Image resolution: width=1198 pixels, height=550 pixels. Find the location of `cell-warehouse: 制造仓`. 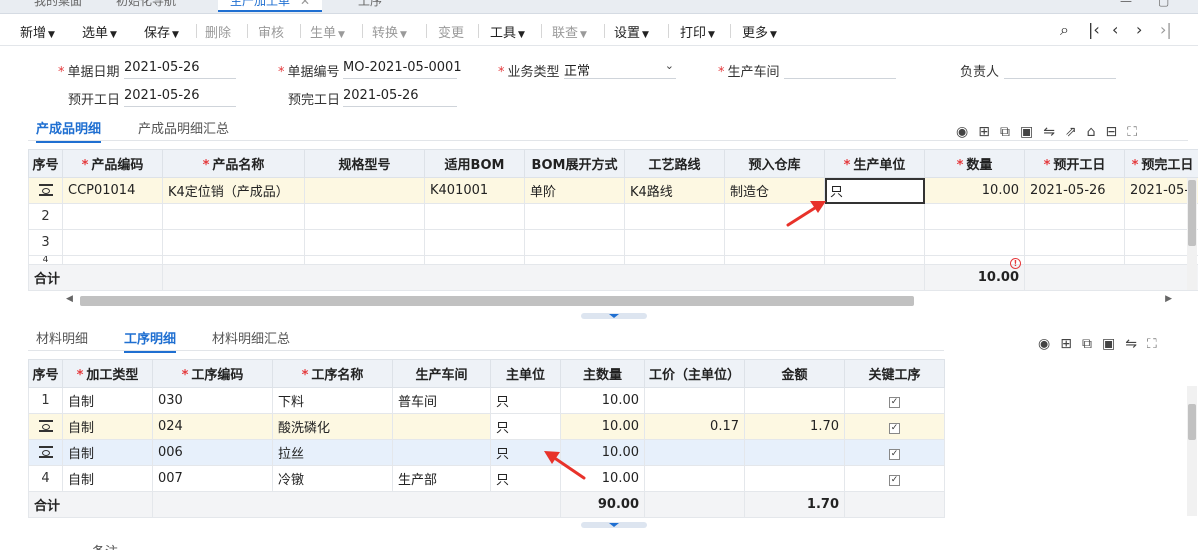

cell-warehouse: 制造仓 is located at coordinates (774, 190).